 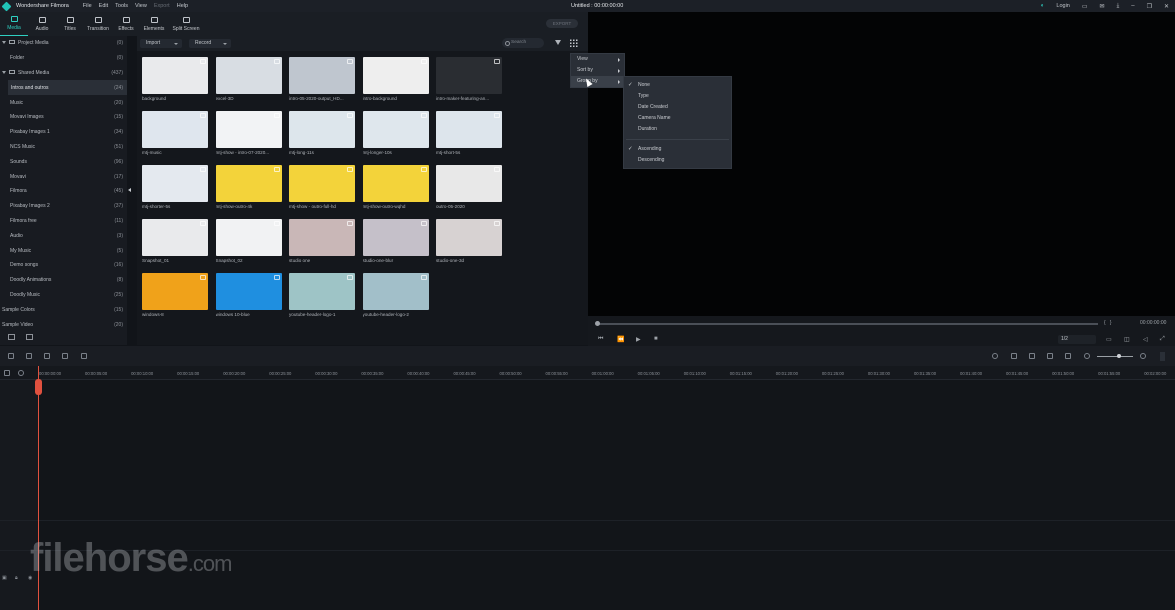 I want to click on prev-frame-icon: ⏮, so click(x=600, y=339).